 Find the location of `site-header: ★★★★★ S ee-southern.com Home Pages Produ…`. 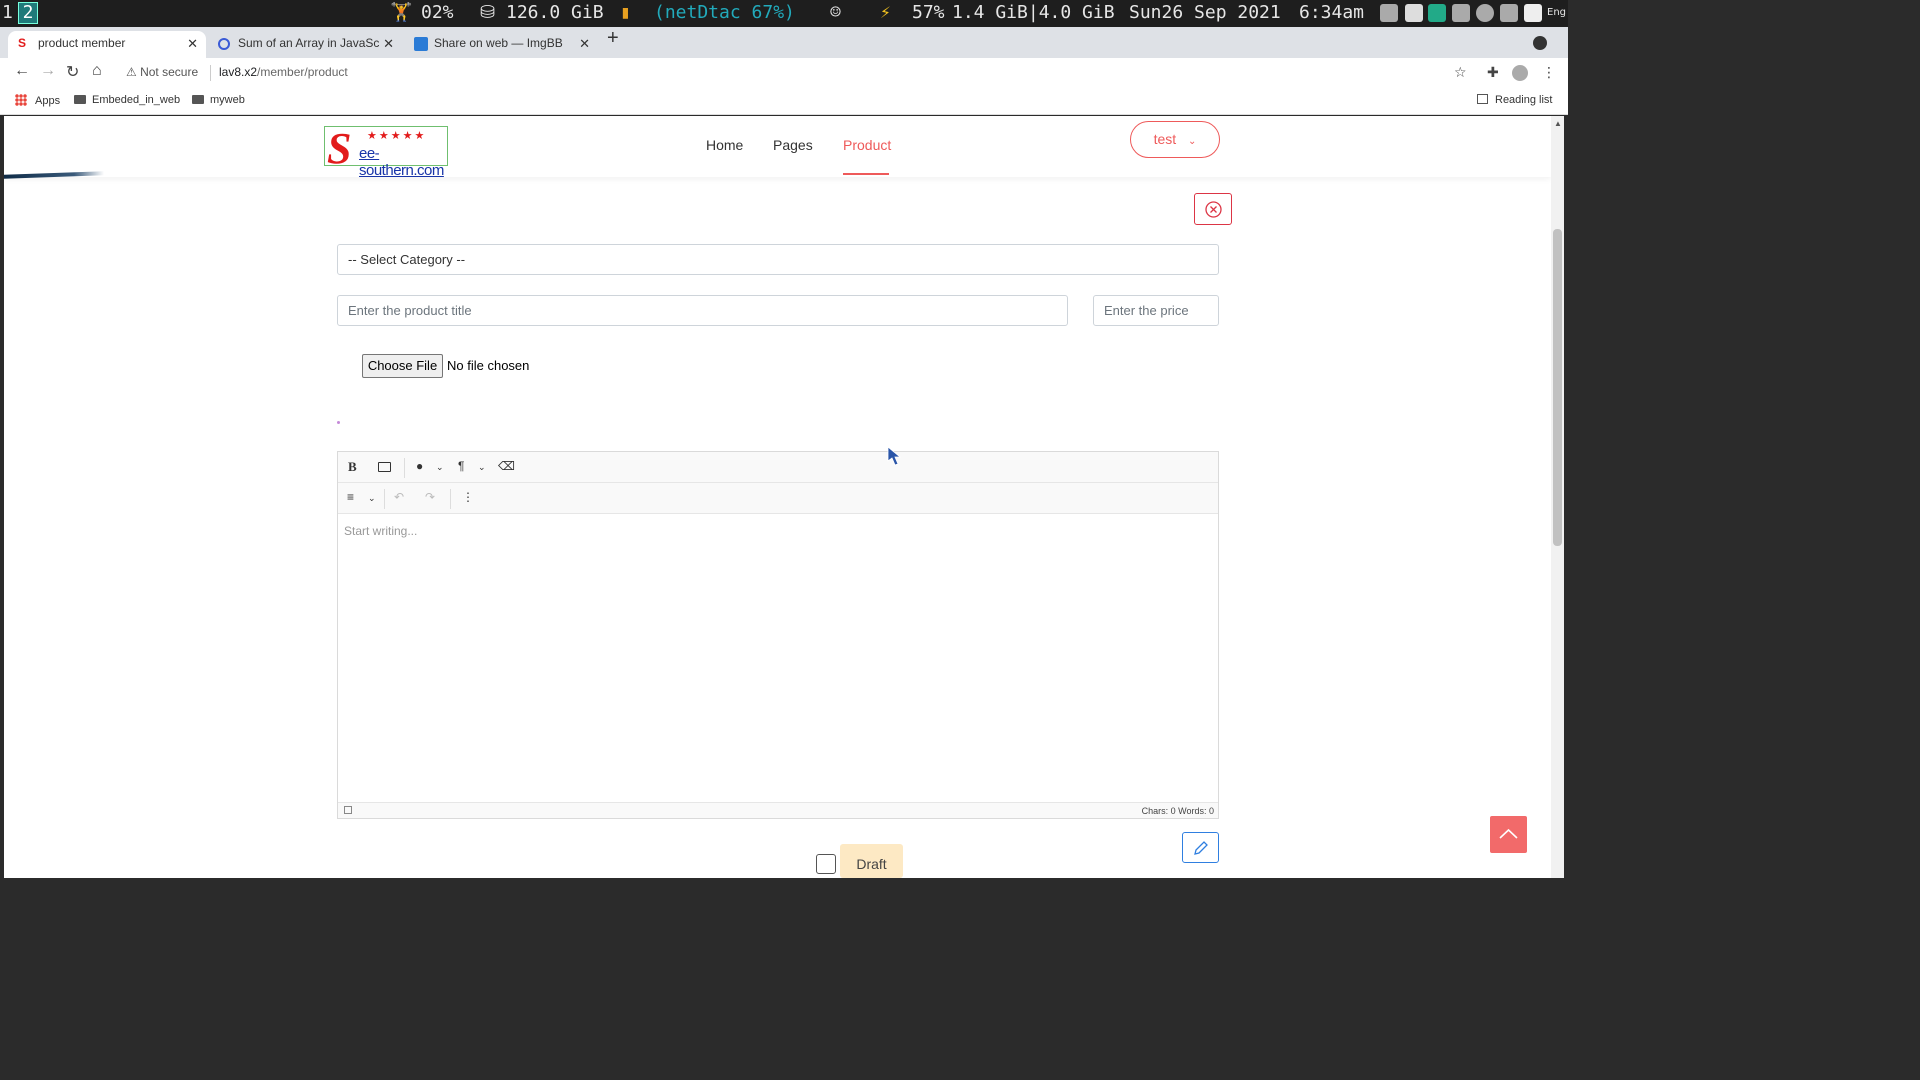

site-header: ★★★★★ S ee-southern.com Home Pages Produ… is located at coordinates (777, 147).